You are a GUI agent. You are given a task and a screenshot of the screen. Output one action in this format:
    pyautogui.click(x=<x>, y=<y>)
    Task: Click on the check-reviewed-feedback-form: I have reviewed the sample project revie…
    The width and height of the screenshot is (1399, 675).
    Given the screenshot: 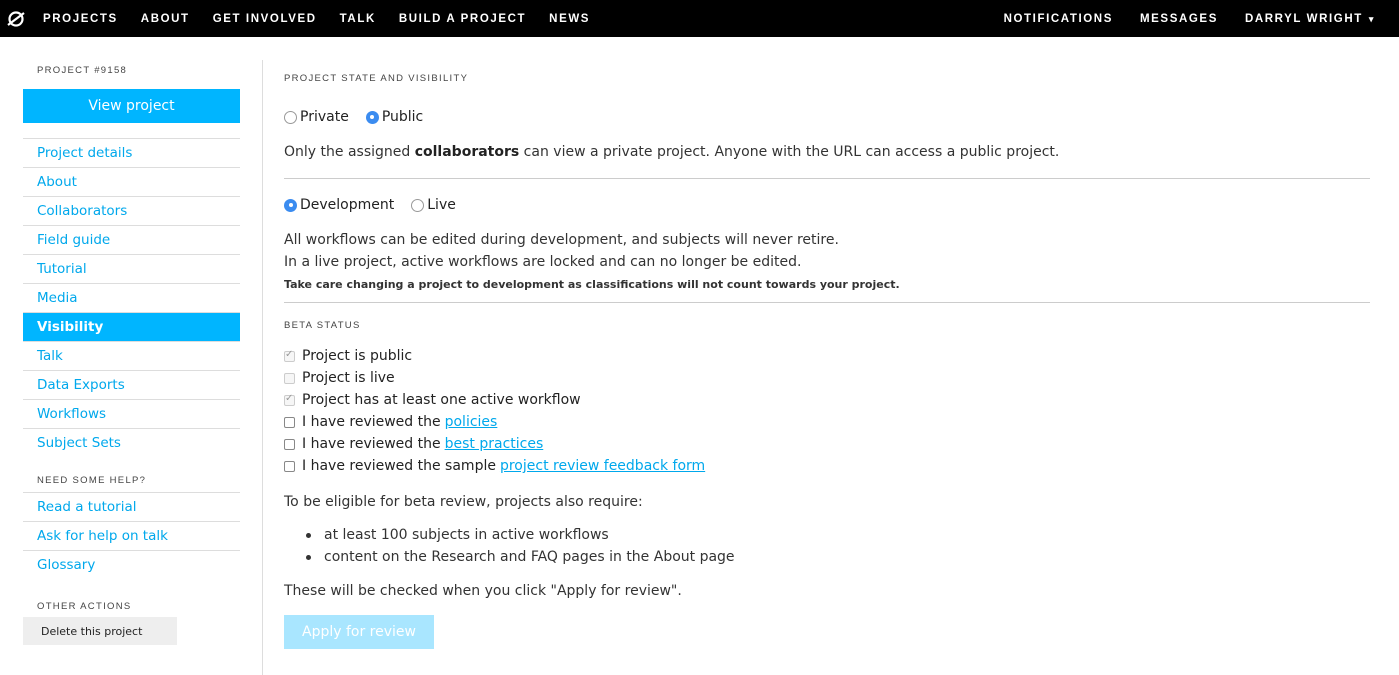 What is the action you would take?
    pyautogui.click(x=827, y=466)
    